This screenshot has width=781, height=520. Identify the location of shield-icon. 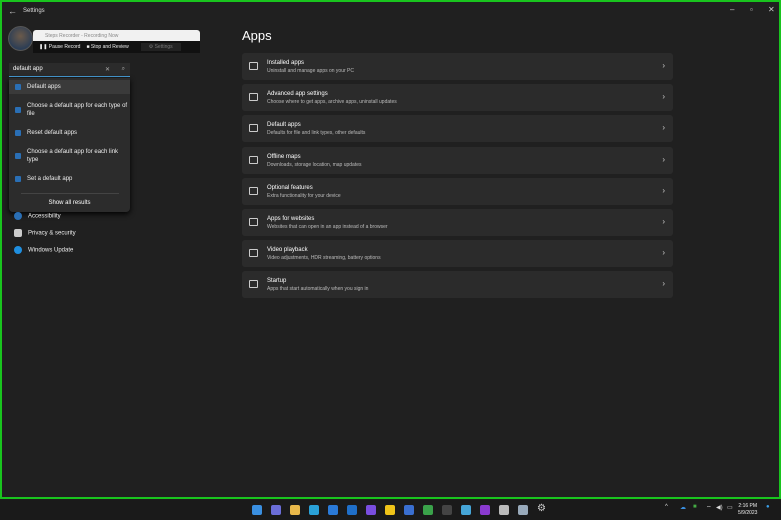
(18, 233).